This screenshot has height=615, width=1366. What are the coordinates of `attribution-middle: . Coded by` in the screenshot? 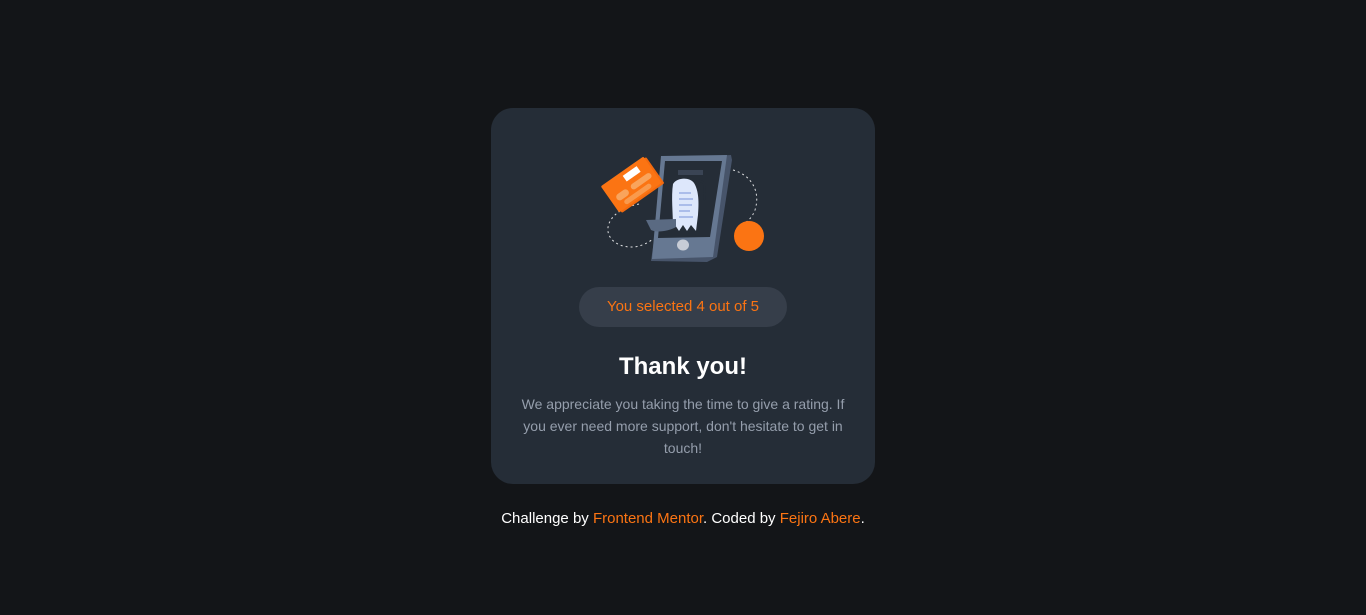 It's located at (741, 518).